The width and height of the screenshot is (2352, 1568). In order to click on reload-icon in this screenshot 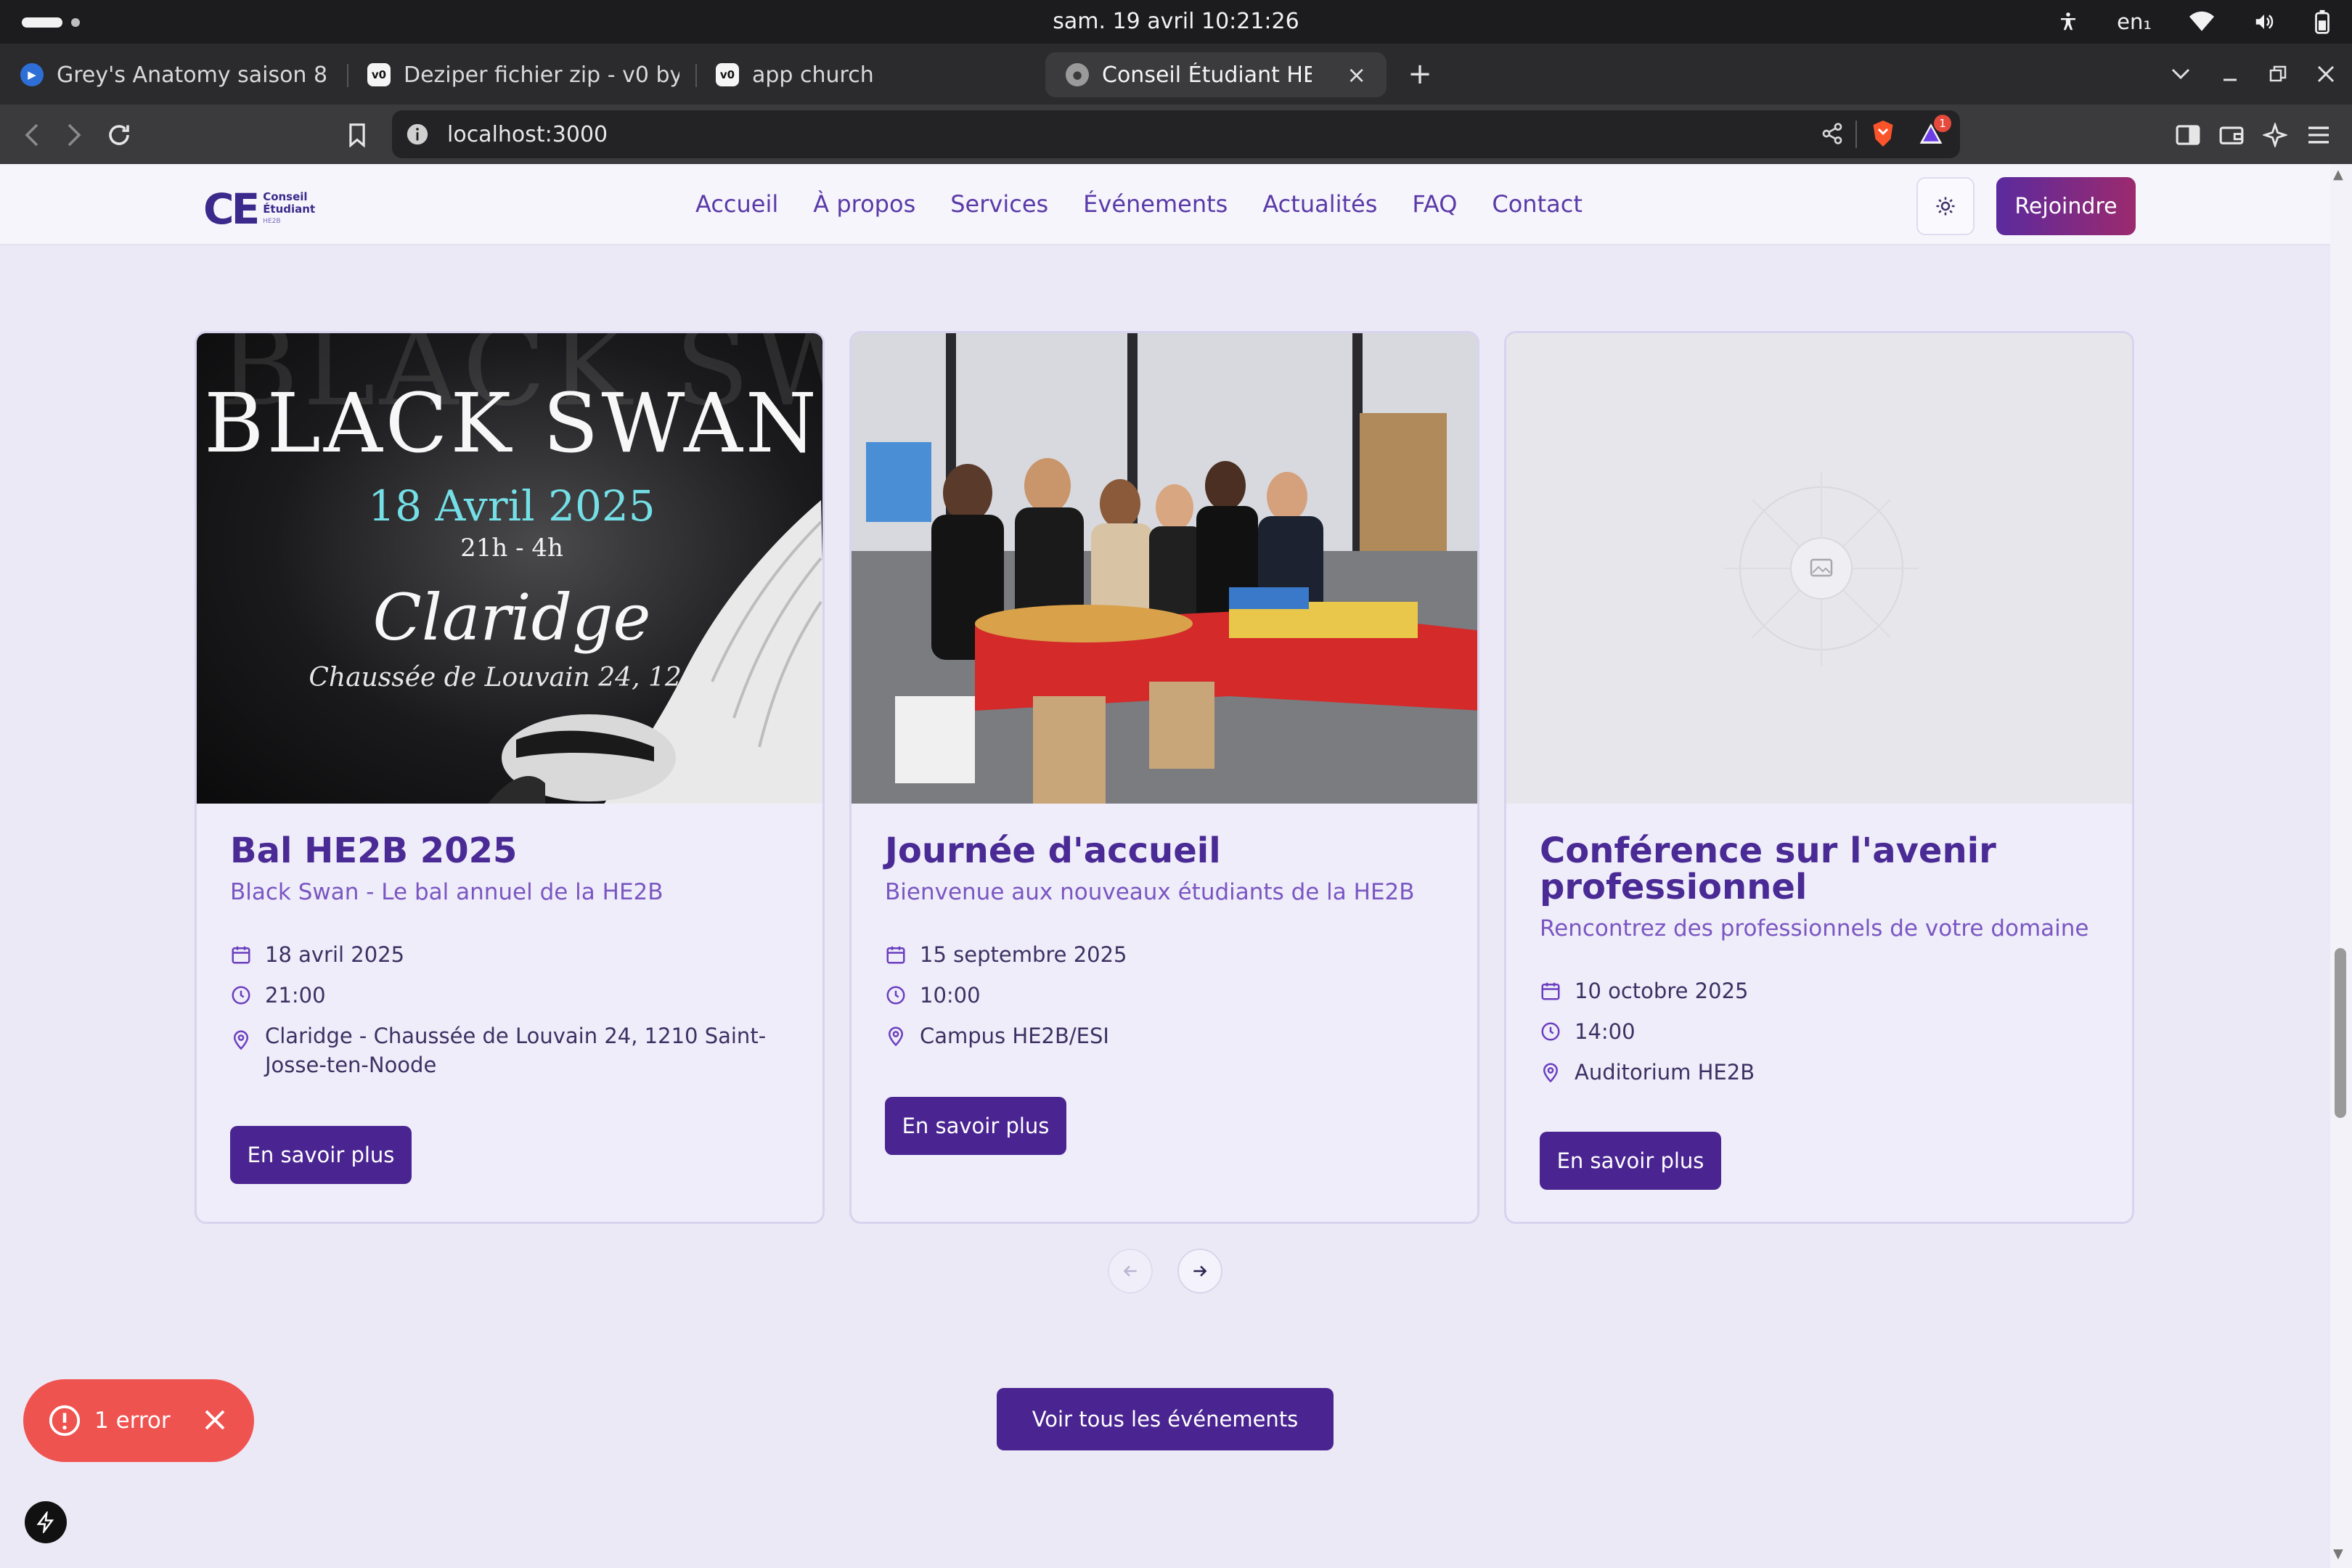, I will do `click(119, 135)`.